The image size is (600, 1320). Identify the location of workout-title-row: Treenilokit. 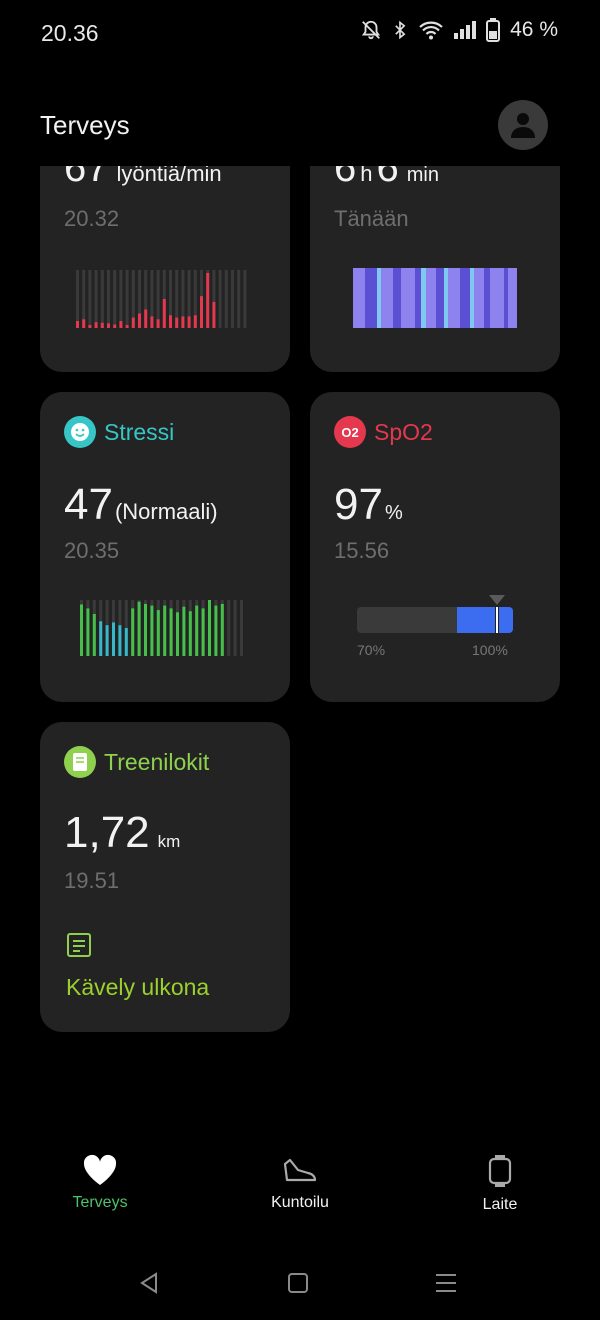
(136, 762).